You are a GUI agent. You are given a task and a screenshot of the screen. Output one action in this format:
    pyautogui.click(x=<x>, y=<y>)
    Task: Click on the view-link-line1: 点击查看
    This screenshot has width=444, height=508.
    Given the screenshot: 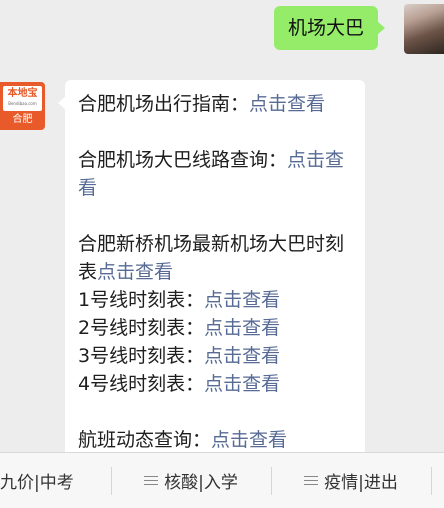 What is the action you would take?
    pyautogui.click(x=242, y=300)
    